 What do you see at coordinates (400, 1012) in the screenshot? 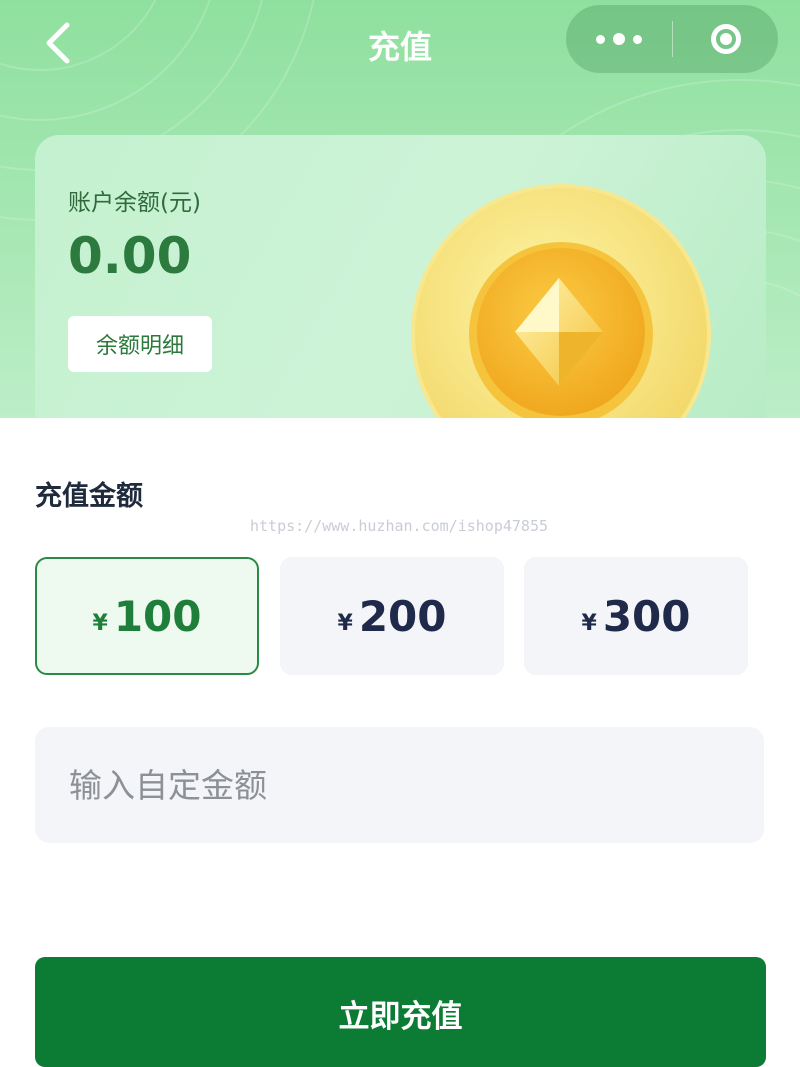
I see `recharge-submit-button: 立即充值` at bounding box center [400, 1012].